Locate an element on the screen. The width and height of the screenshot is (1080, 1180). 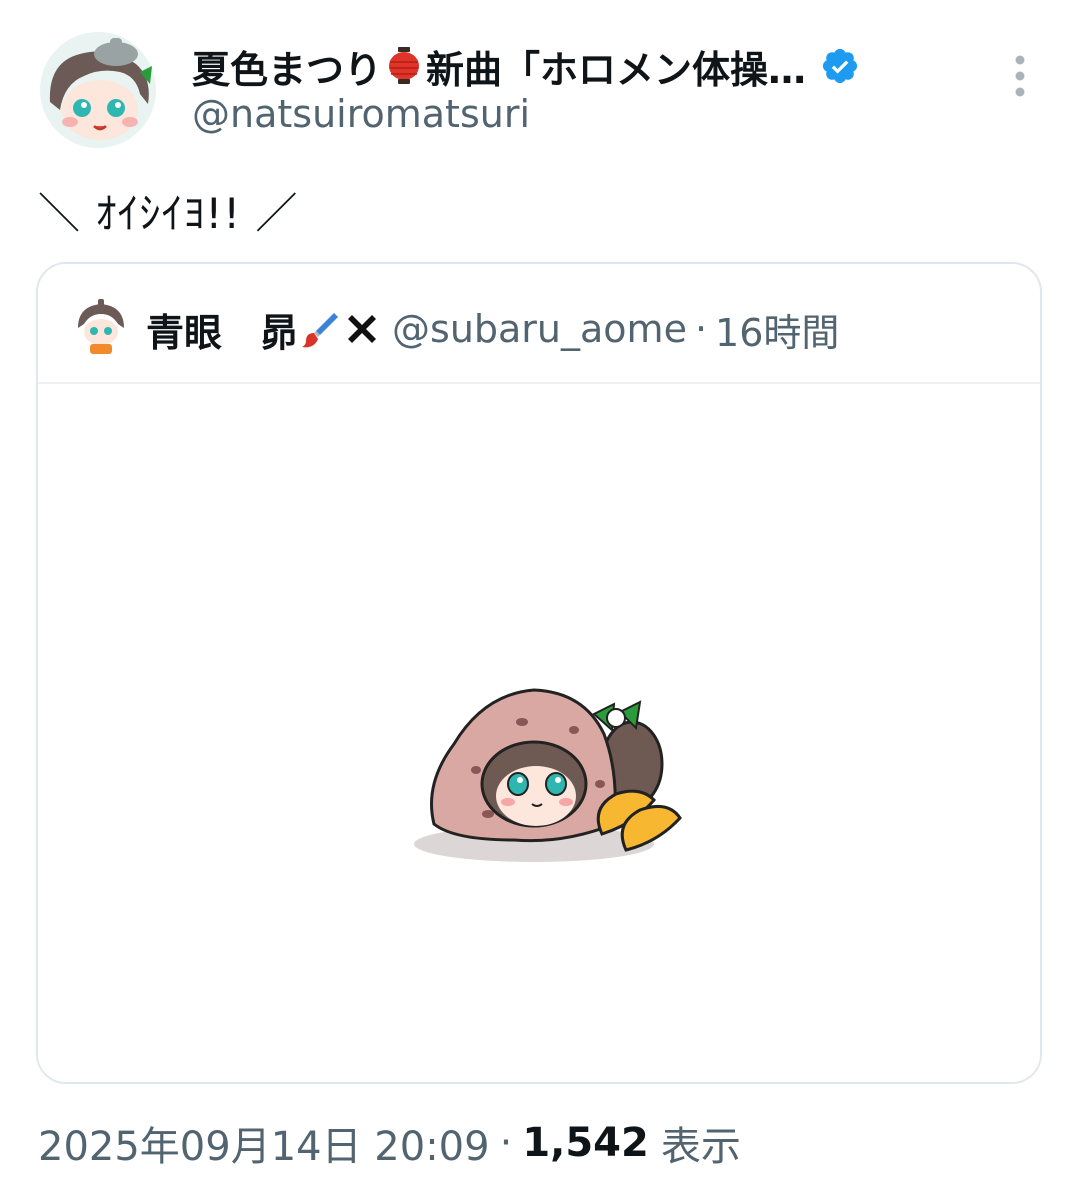
paintbrush-icon is located at coordinates (320, 330).